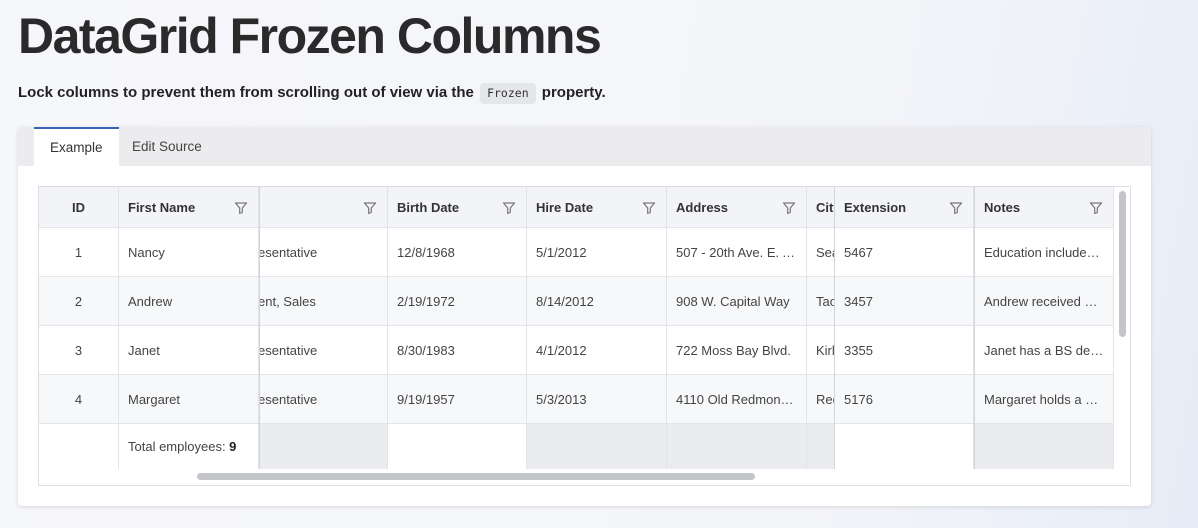  I want to click on cell-birth-date: 9/19/1957, so click(457, 399).